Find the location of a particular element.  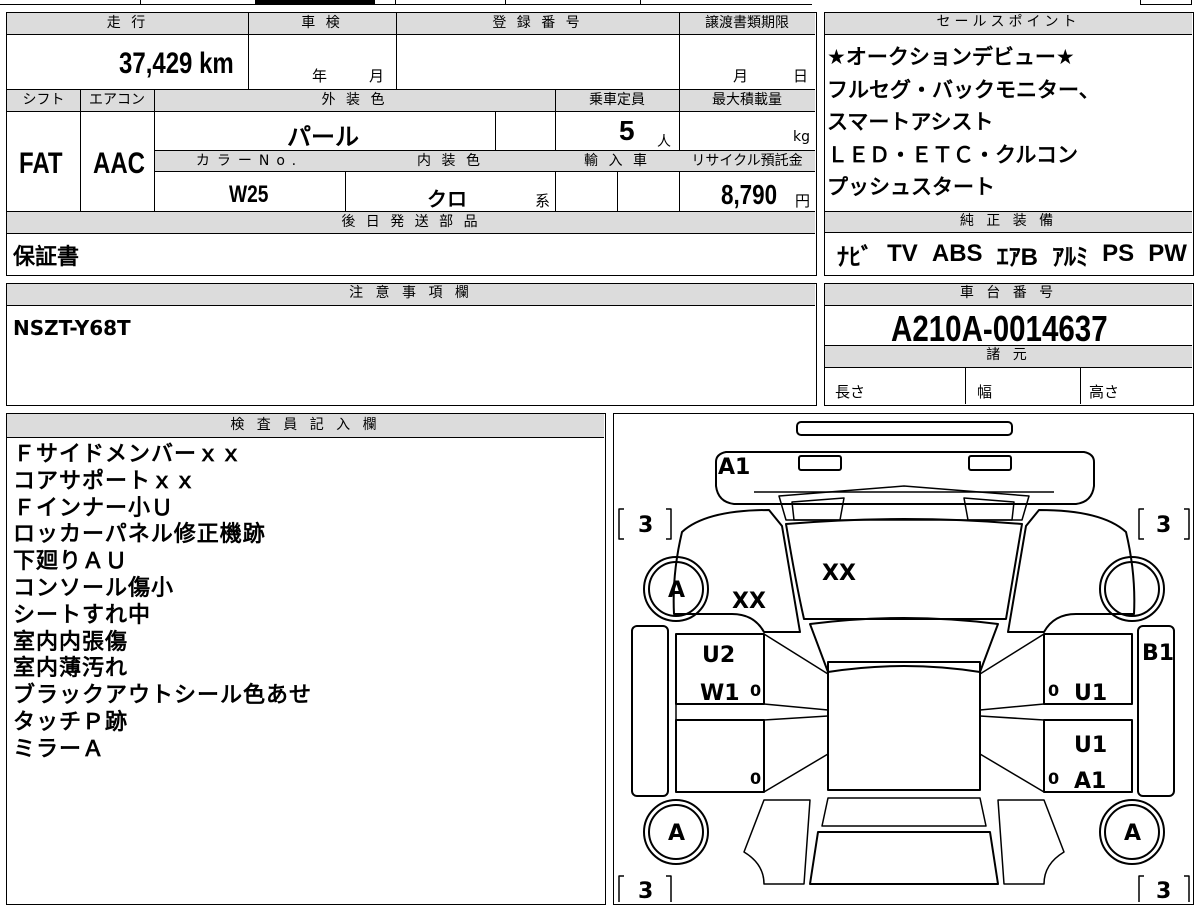

genuine-equipment-list: ﾅﾋﾞ TV ABS ｴｱB ｱﾙﾐ PS PW is located at coordinates (1012, 254).